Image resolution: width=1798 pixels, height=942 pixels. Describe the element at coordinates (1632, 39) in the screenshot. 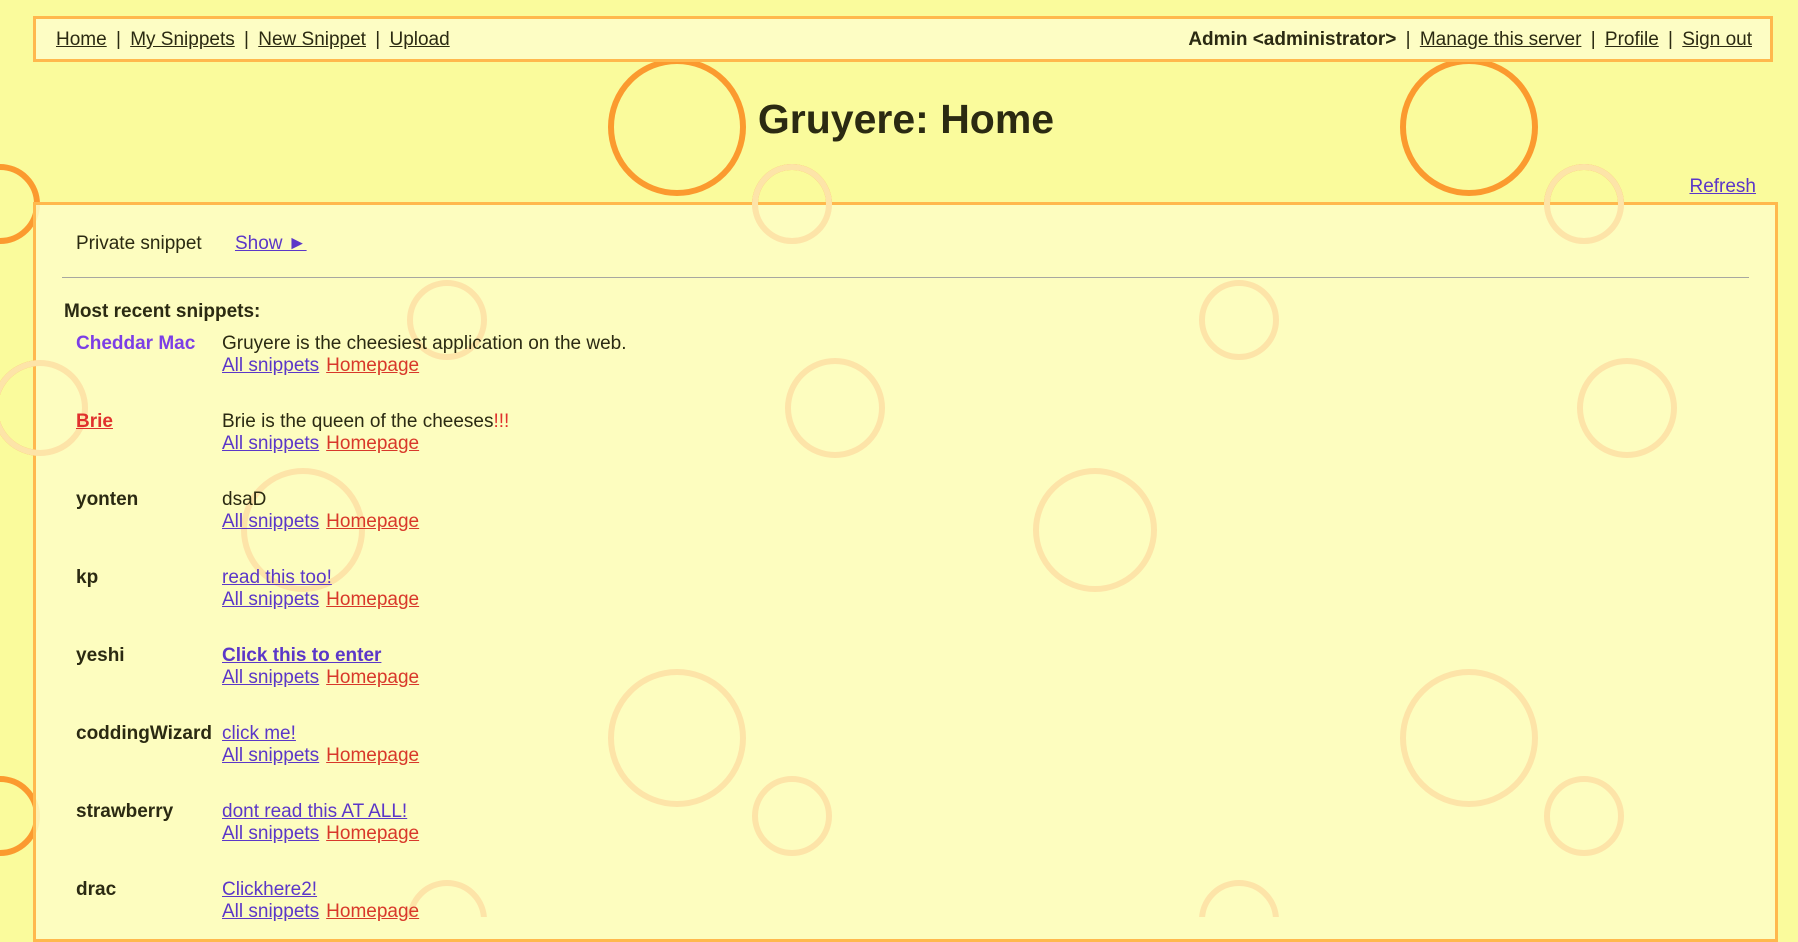

I see `menu-profile-link: Profile` at that location.